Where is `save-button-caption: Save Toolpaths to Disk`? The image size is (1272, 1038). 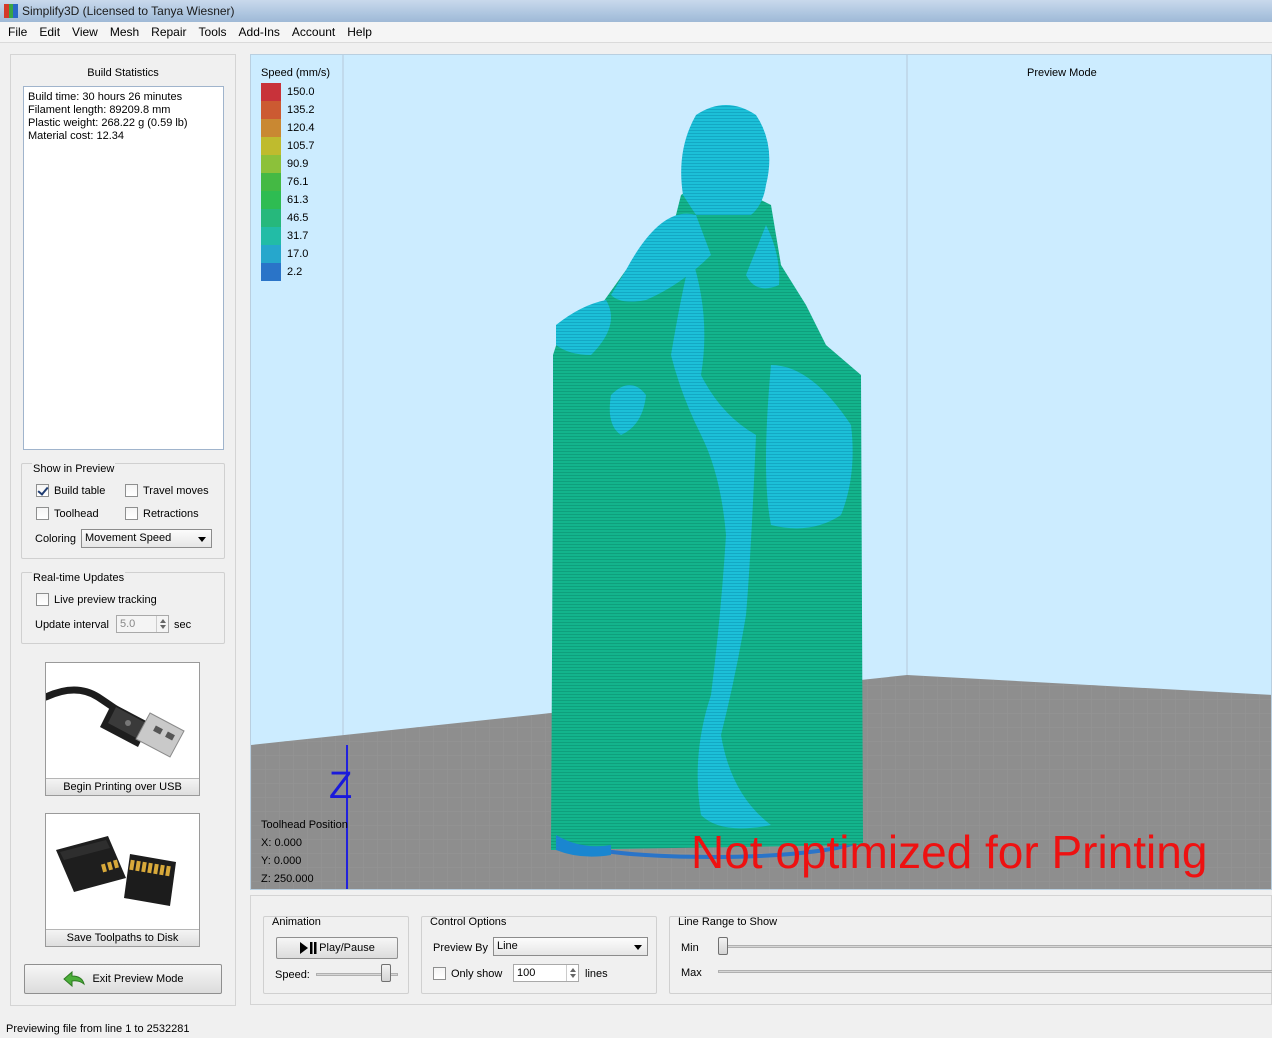
save-button-caption: Save Toolpaths to Disk is located at coordinates (122, 937).